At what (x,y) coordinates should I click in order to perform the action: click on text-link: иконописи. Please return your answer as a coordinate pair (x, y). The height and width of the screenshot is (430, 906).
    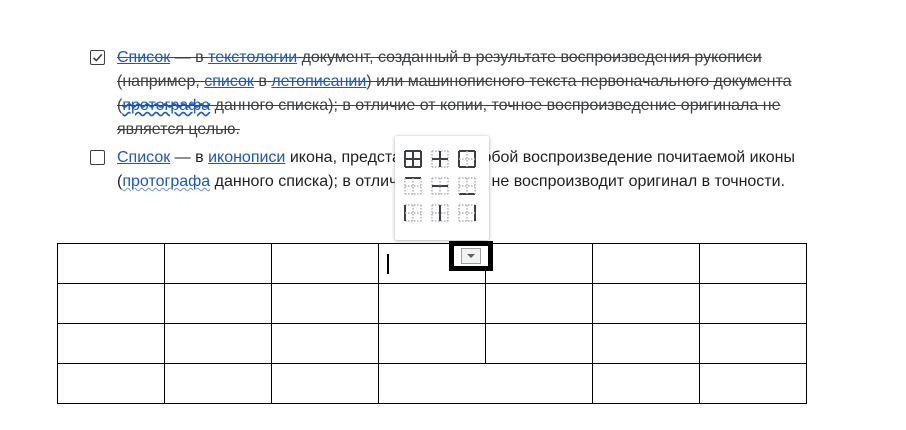
    Looking at the image, I should click on (246, 157).